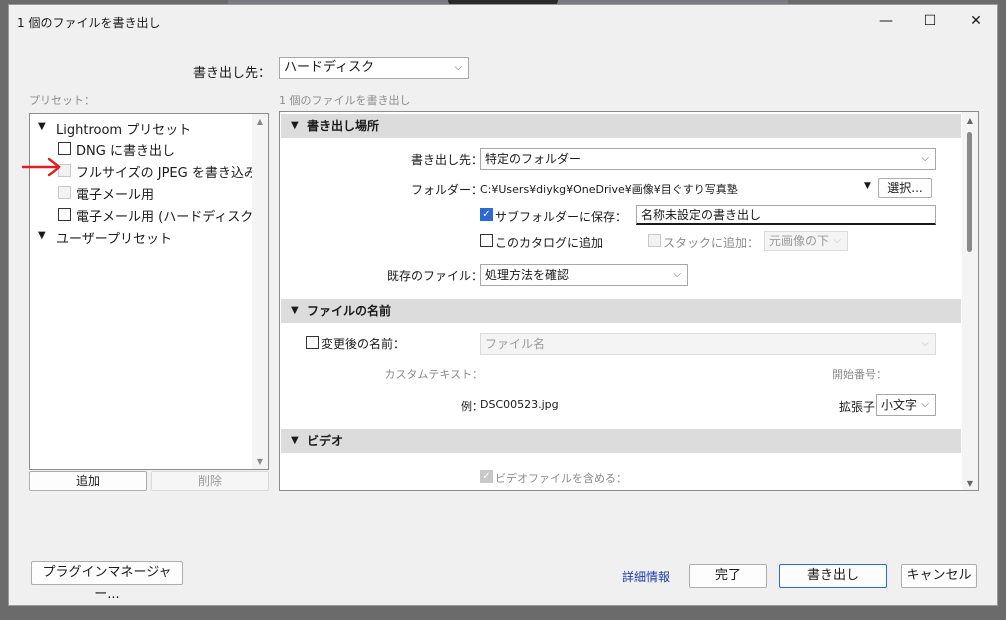  I want to click on cancel-button: キャンセル, so click(939, 576).